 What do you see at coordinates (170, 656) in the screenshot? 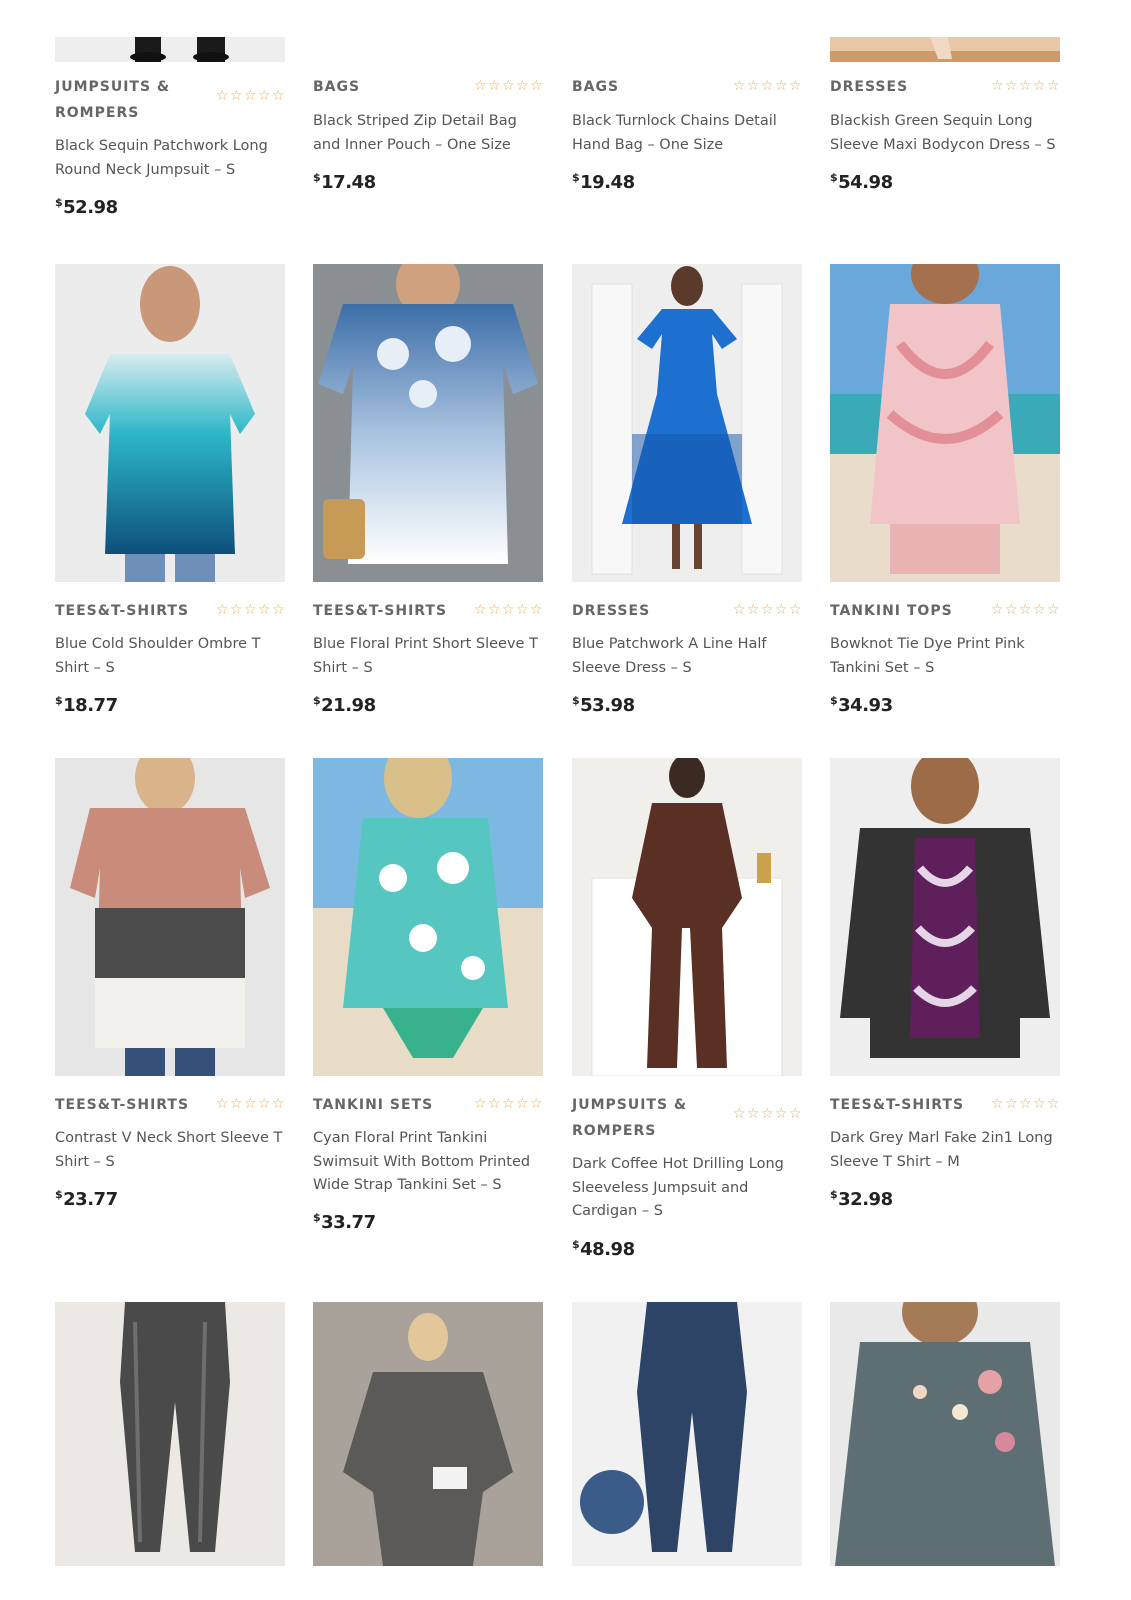
I see `product-title: Blue Cold Shoulder Ombre T Shirt – S` at bounding box center [170, 656].